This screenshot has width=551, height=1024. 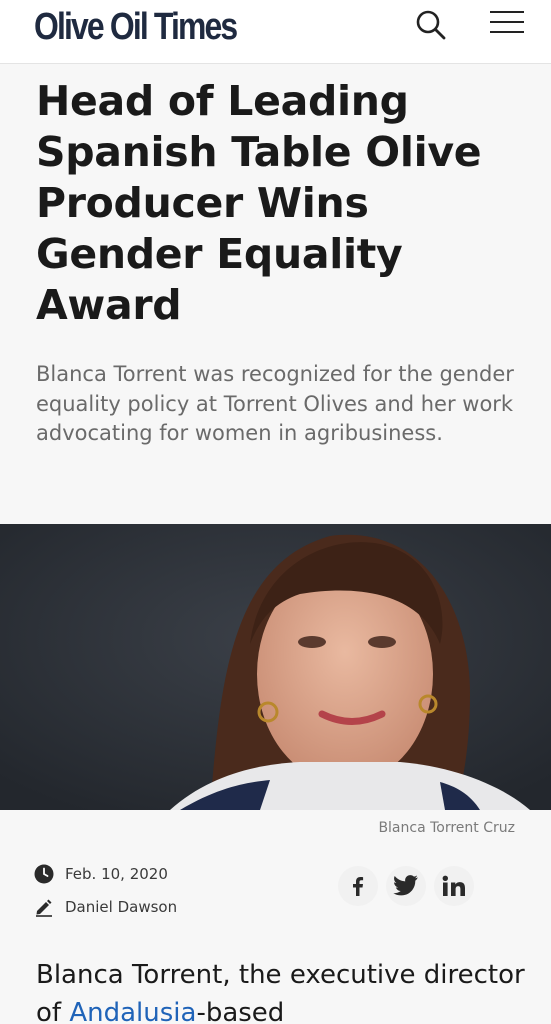 I want to click on date-text: Feb. 10, 2020, so click(x=116, y=874).